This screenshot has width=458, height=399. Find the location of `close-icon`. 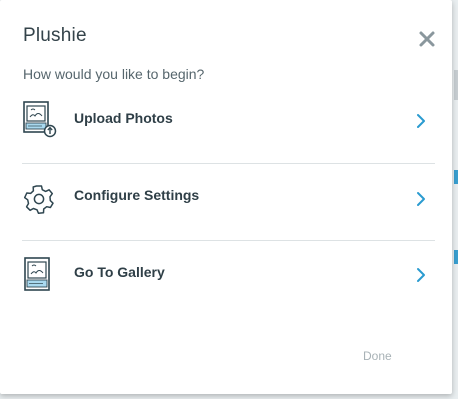

close-icon is located at coordinates (427, 39).